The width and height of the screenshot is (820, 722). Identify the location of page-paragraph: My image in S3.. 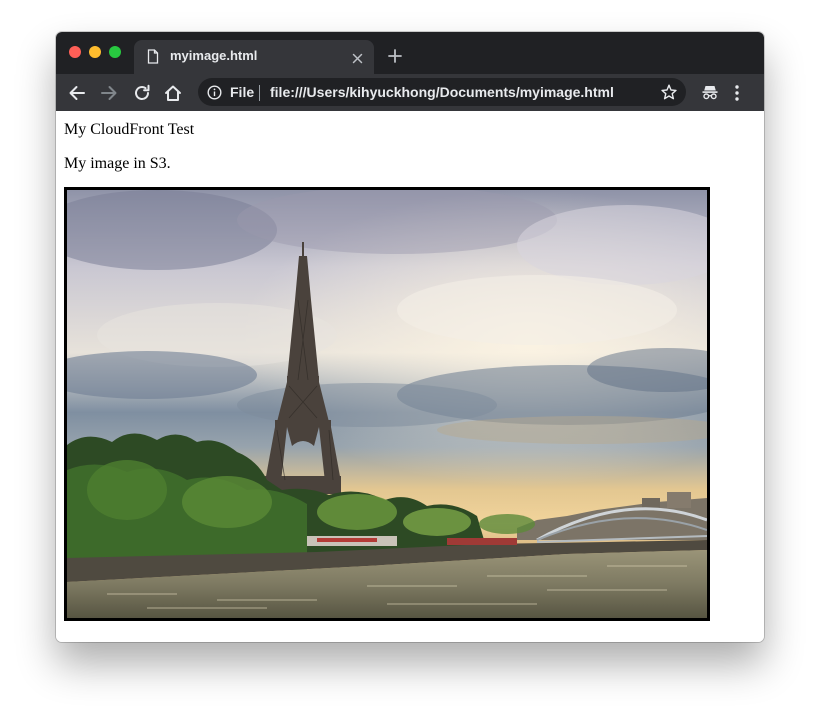
(117, 163).